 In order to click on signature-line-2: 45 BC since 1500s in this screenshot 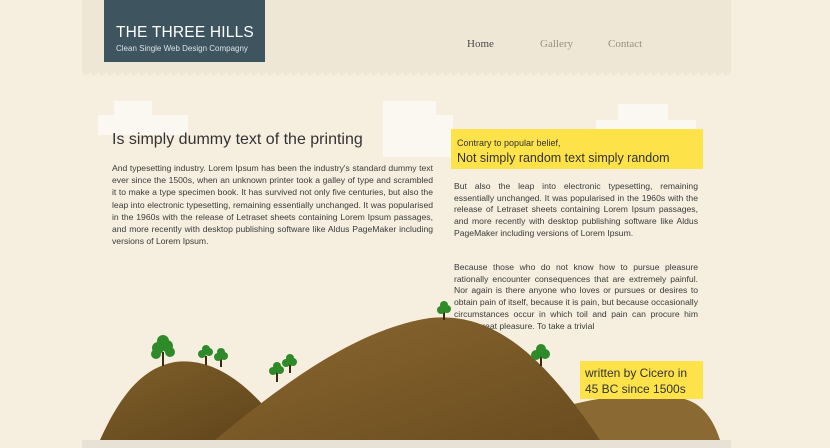, I will do `click(635, 389)`.